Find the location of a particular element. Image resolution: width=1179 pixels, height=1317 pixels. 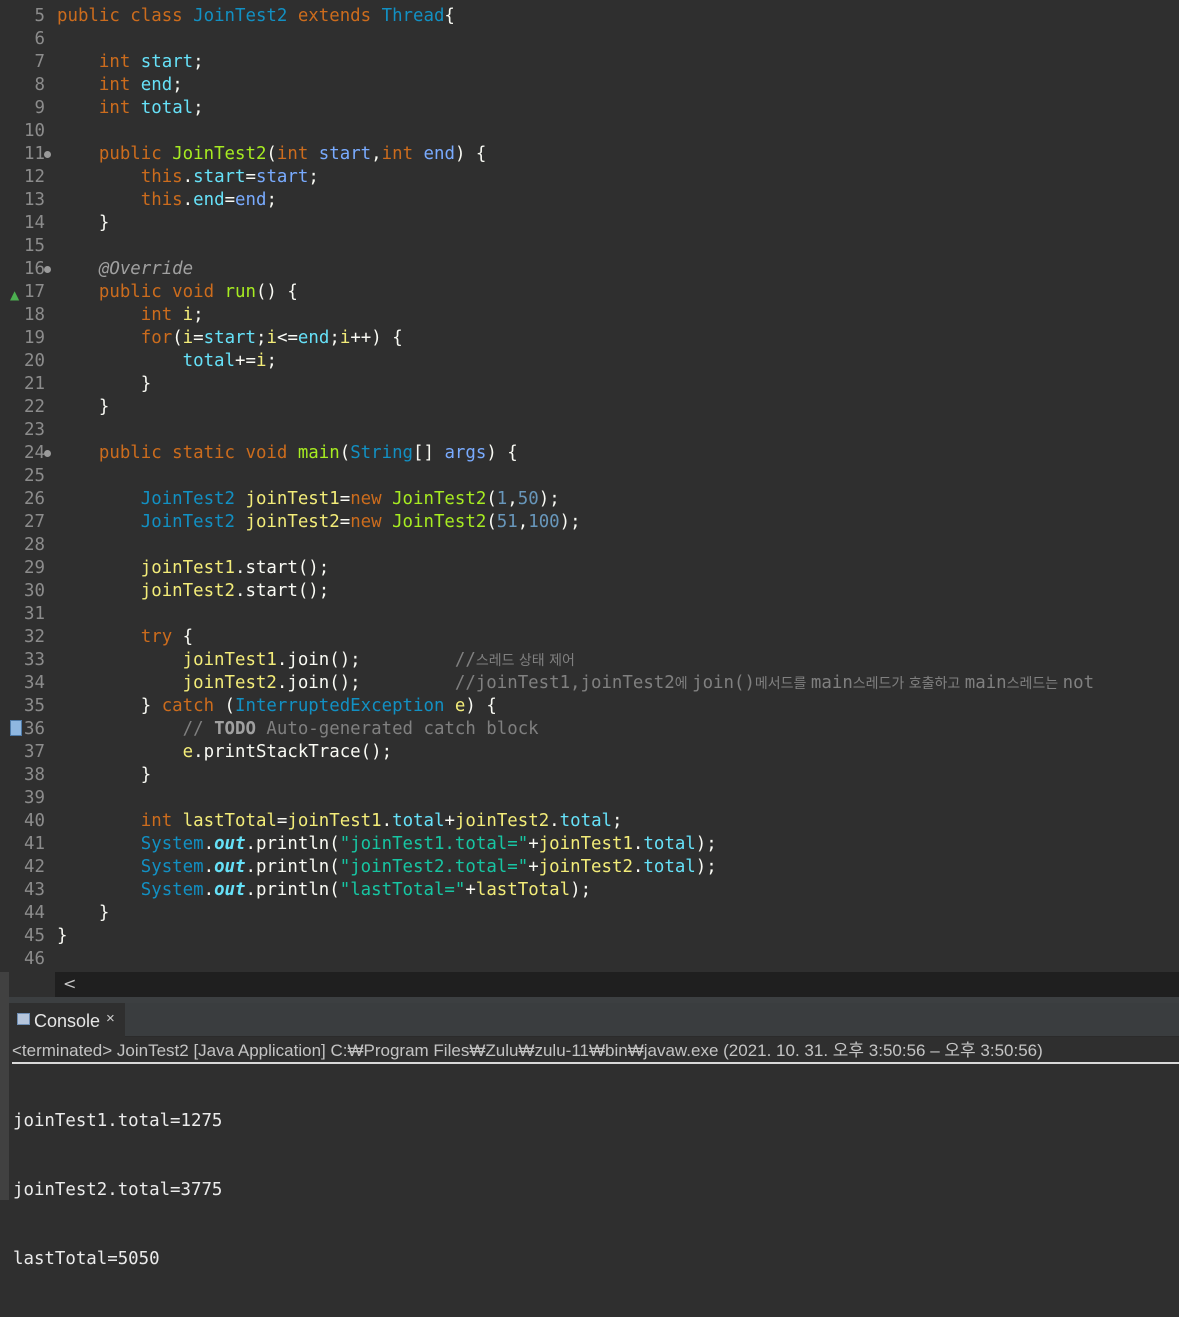

code-line: 10 is located at coordinates (589, 131).